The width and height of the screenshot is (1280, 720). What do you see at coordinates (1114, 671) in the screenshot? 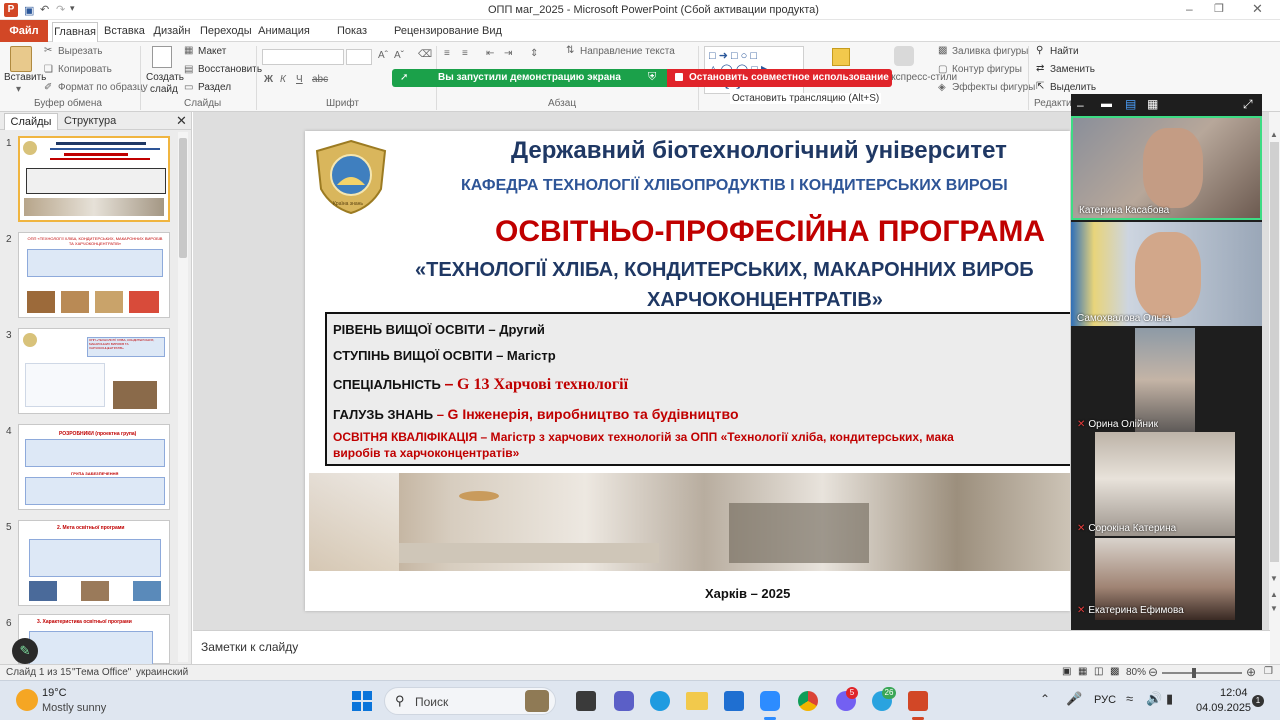
I see `slideshow-view-icon: ▩` at bounding box center [1114, 671].